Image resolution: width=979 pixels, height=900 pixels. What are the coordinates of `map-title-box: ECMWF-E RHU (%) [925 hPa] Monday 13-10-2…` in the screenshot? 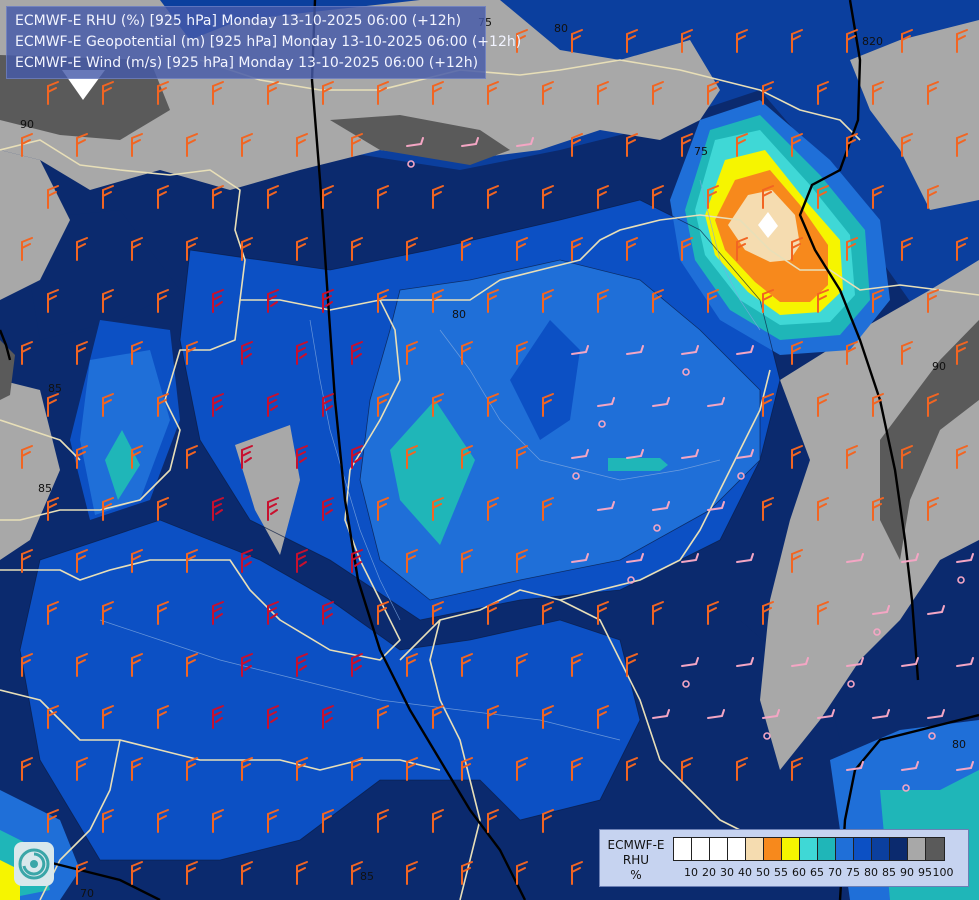 It's located at (264, 42).